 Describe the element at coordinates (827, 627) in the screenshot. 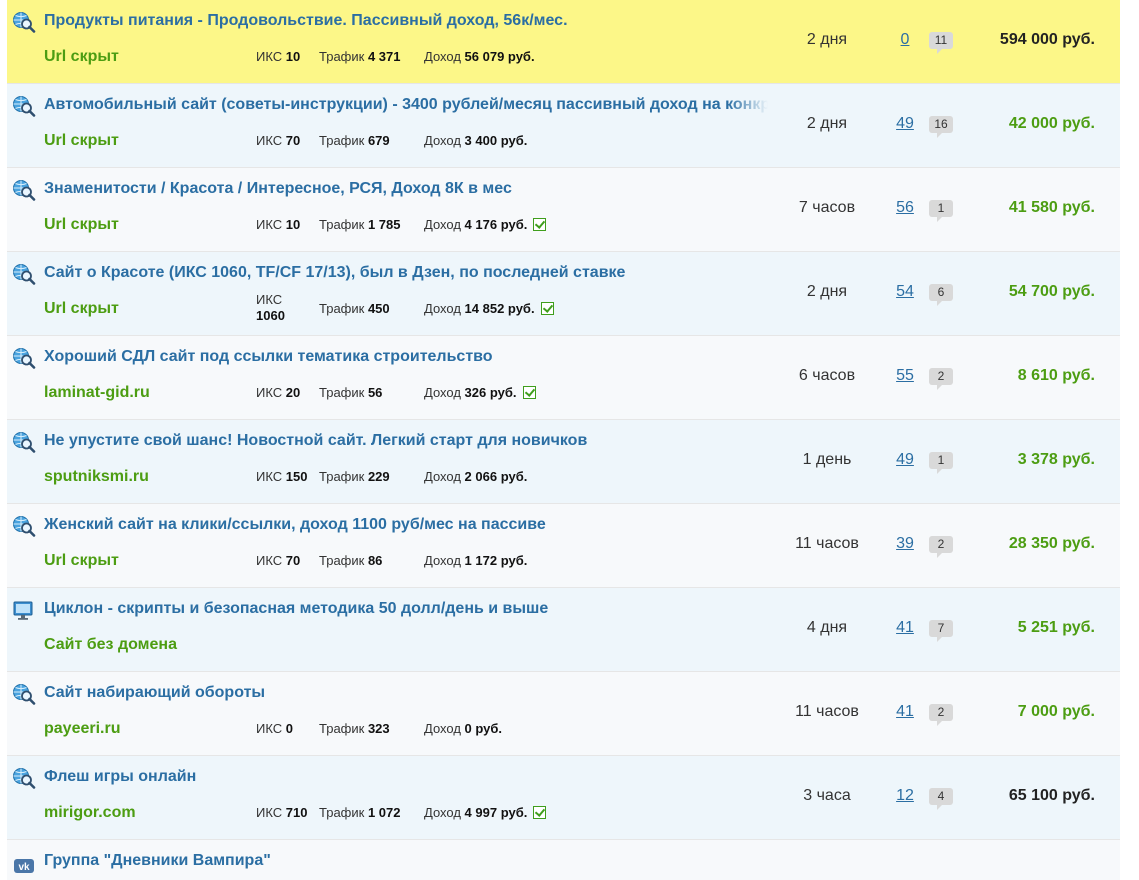

I see `listing-age: 4 дня` at that location.